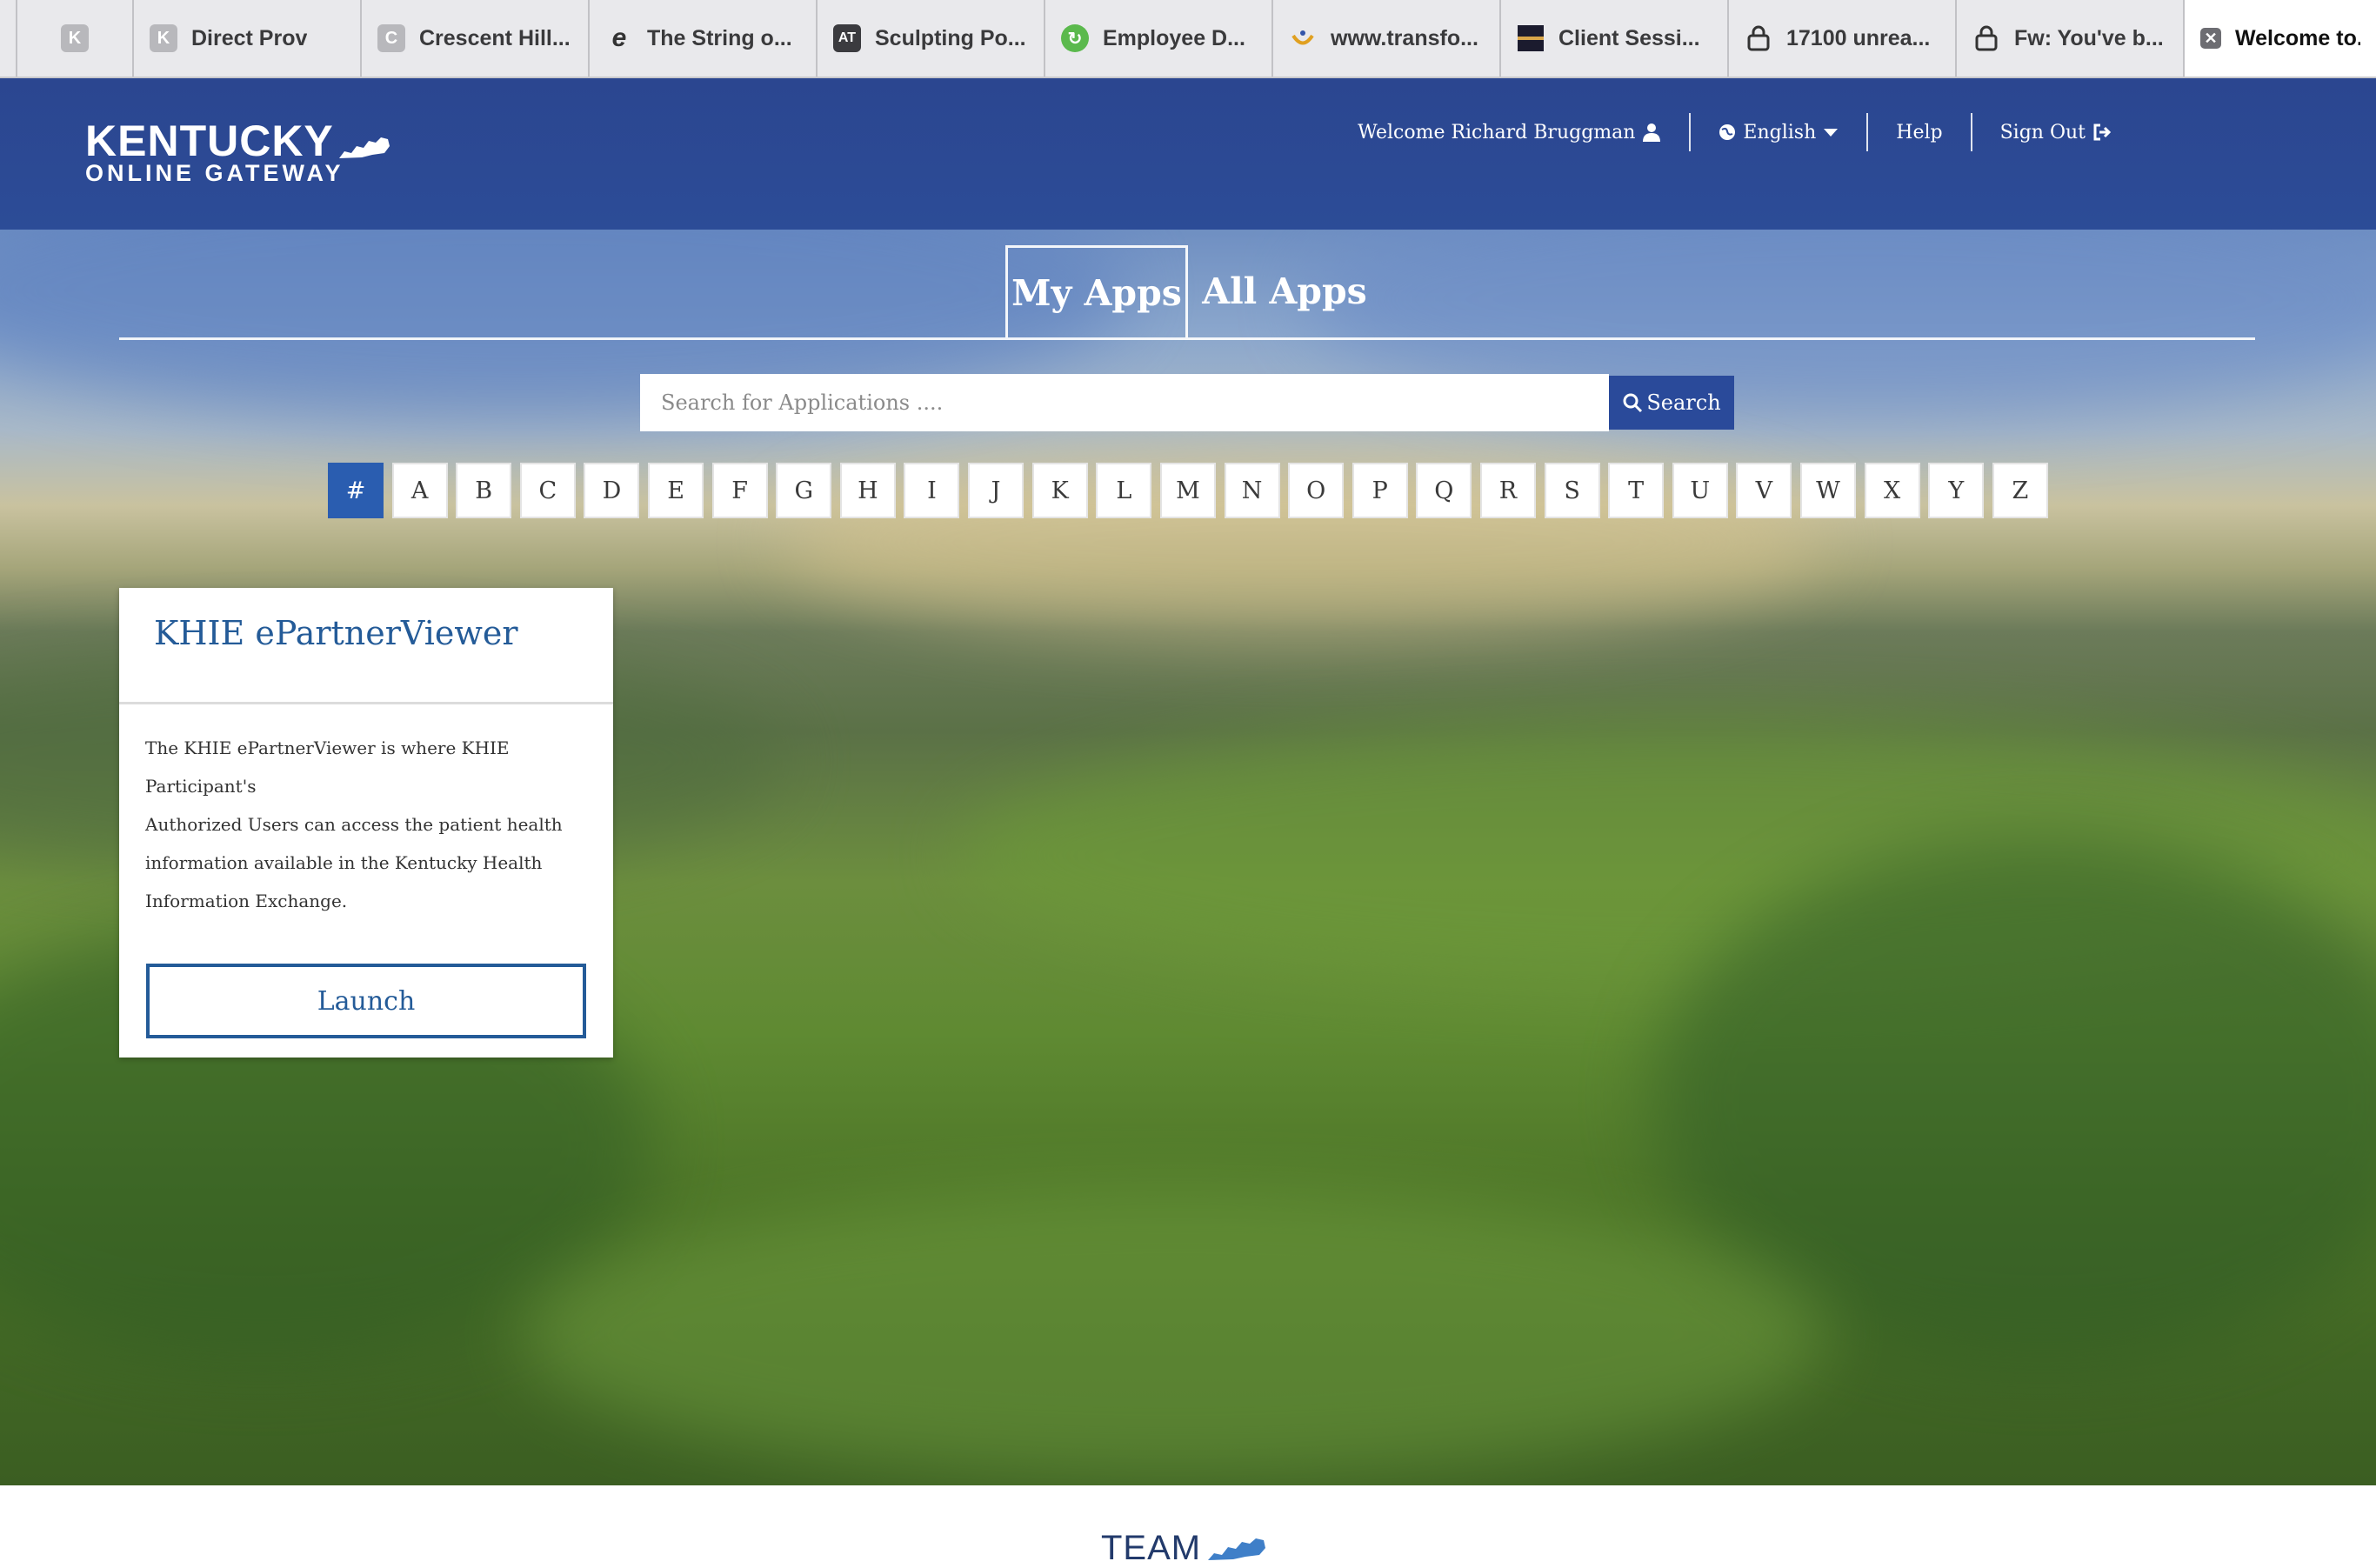 This screenshot has width=2376, height=1568. I want to click on language-dropdown: English, so click(1778, 132).